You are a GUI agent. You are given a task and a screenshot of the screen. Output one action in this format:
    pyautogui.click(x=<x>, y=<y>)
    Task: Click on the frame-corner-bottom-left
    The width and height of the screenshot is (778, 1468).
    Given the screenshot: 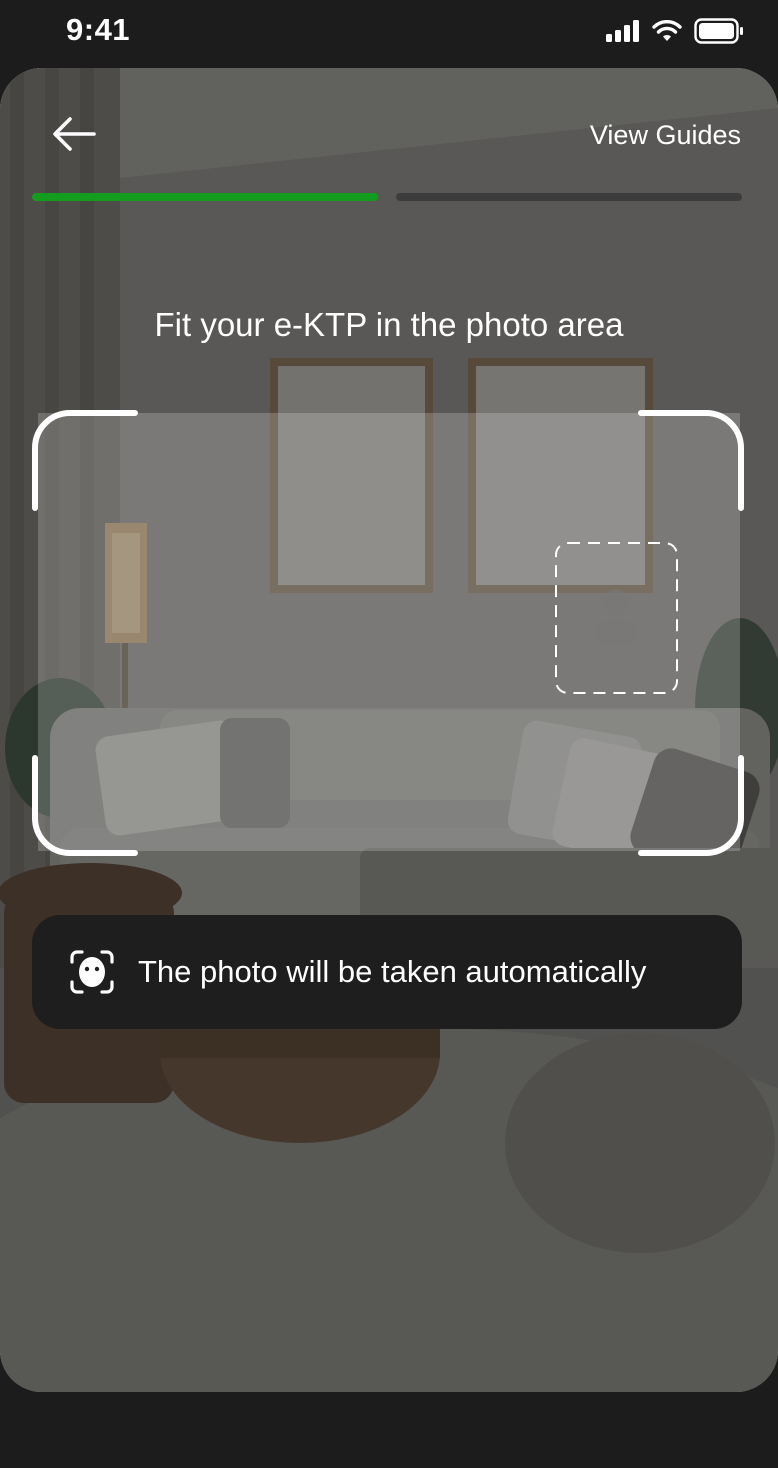 What is the action you would take?
    pyautogui.click(x=85, y=805)
    